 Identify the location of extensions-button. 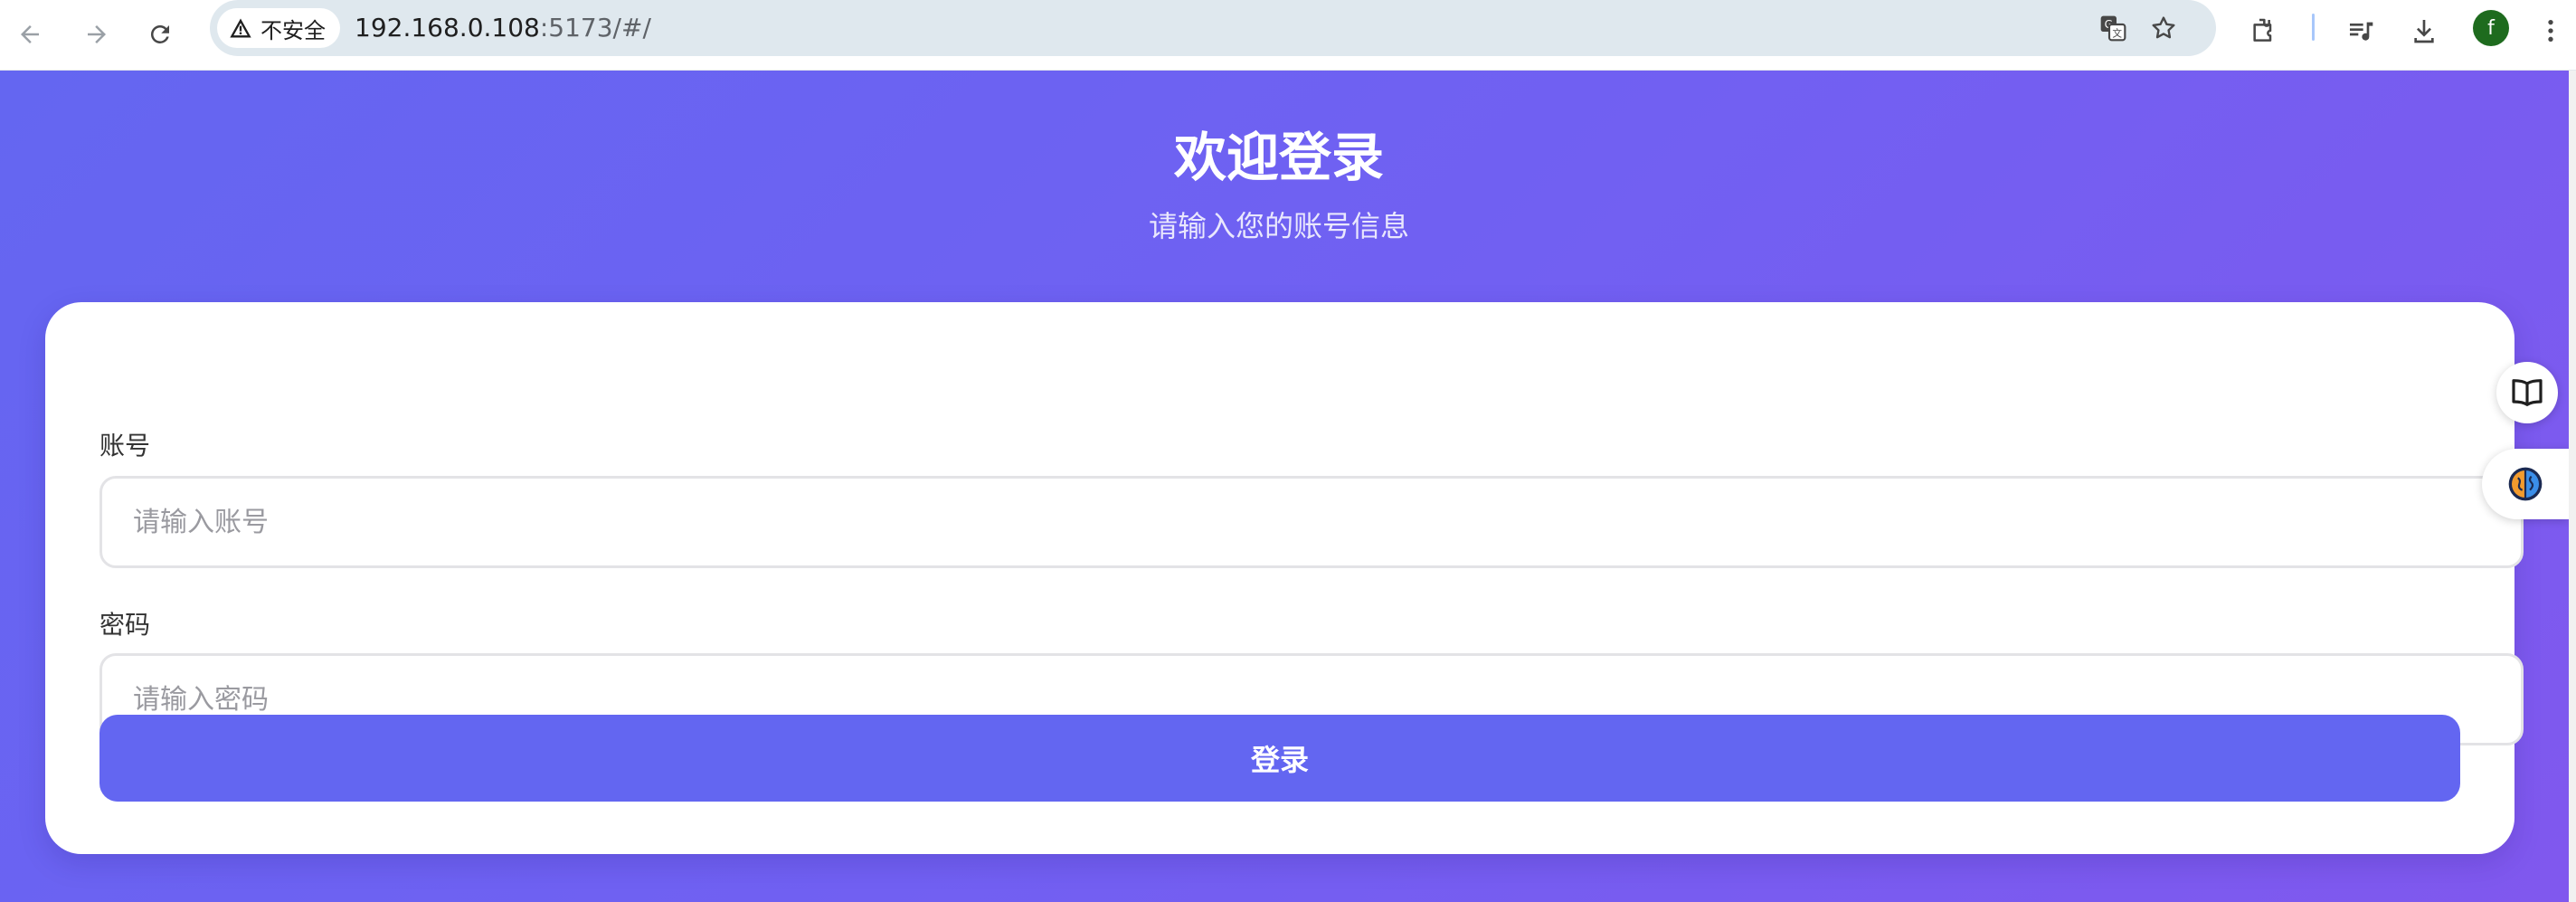
(2263, 31).